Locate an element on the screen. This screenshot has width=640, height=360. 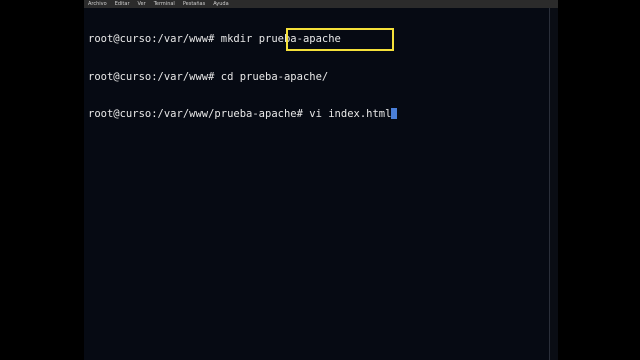
terminal-line: root@curso:/var/www# cd prueba-apache/ is located at coordinates (318, 77).